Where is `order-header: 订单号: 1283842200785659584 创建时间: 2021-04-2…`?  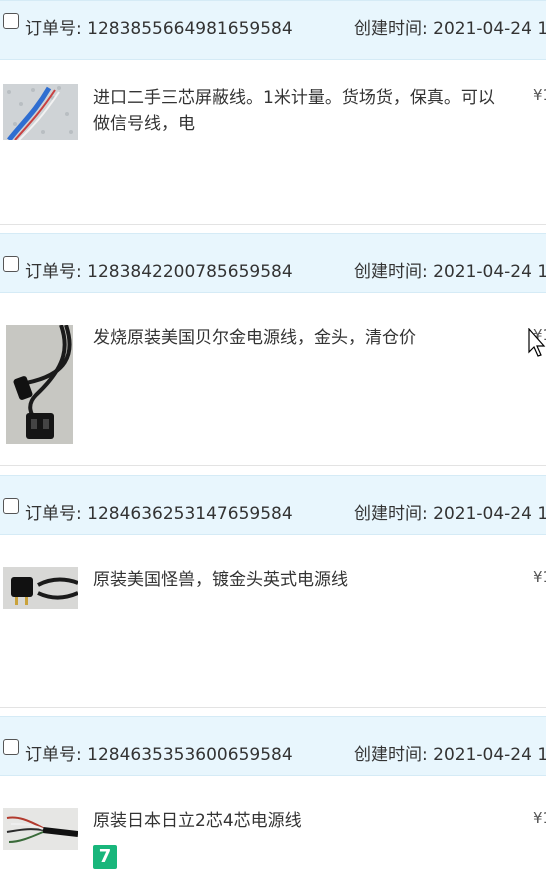
order-header: 订单号: 1283842200785659584 创建时间: 2021-04-2… is located at coordinates (273, 263).